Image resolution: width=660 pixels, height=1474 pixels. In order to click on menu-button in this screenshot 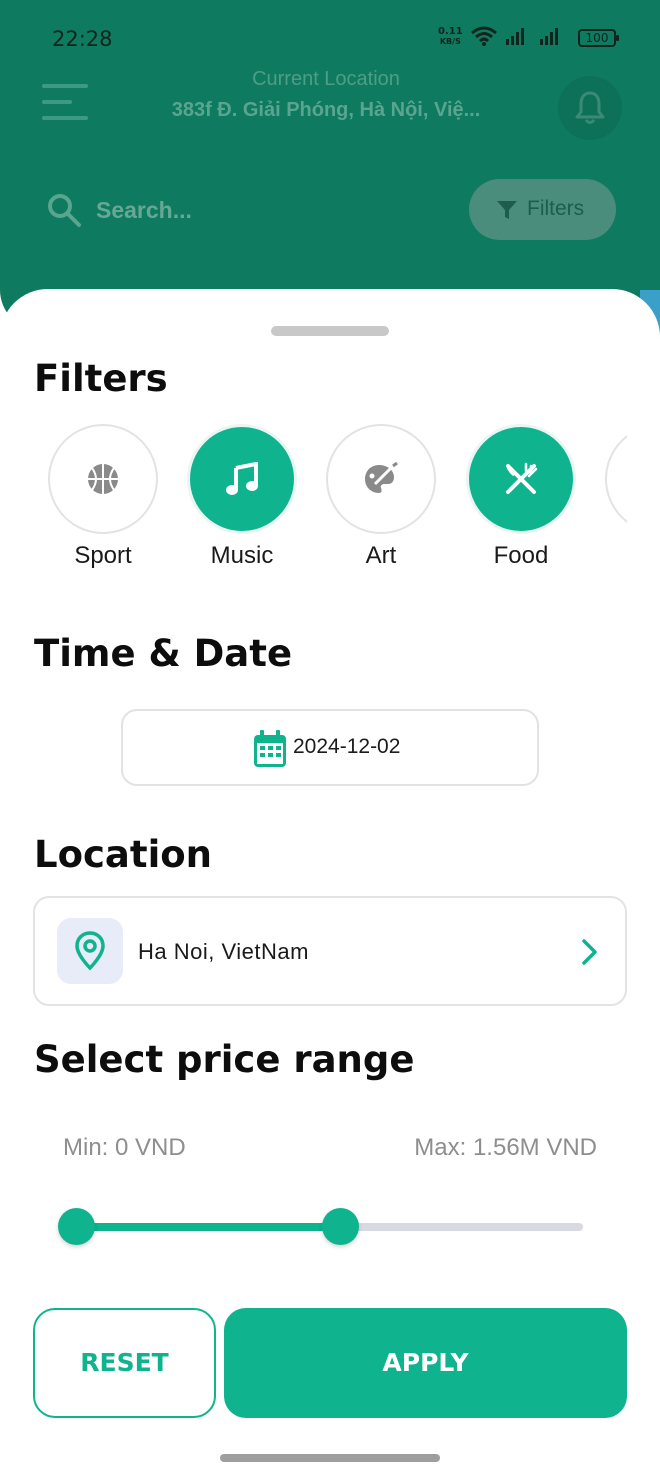, I will do `click(66, 102)`.